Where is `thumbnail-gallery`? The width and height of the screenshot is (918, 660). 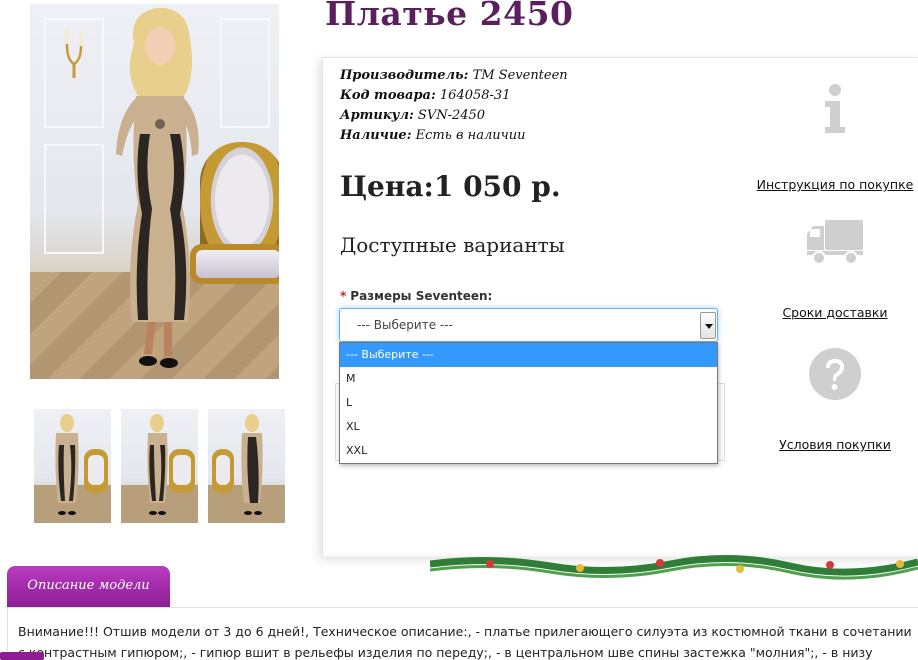 thumbnail-gallery is located at coordinates (160, 466).